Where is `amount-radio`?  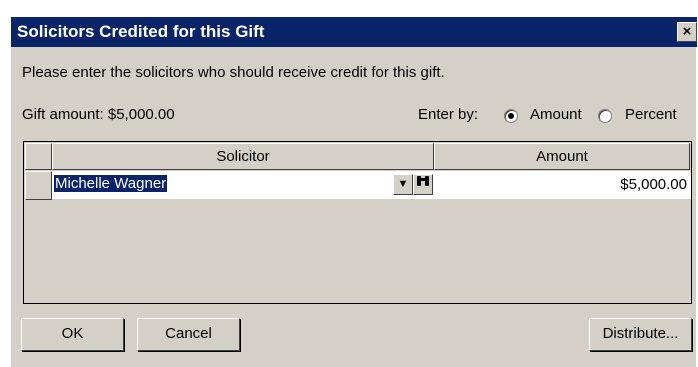
amount-radio is located at coordinates (511, 116).